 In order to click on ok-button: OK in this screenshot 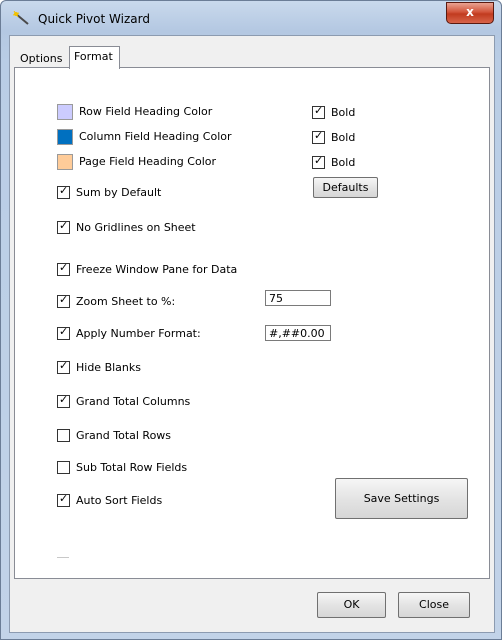, I will do `click(351, 605)`.